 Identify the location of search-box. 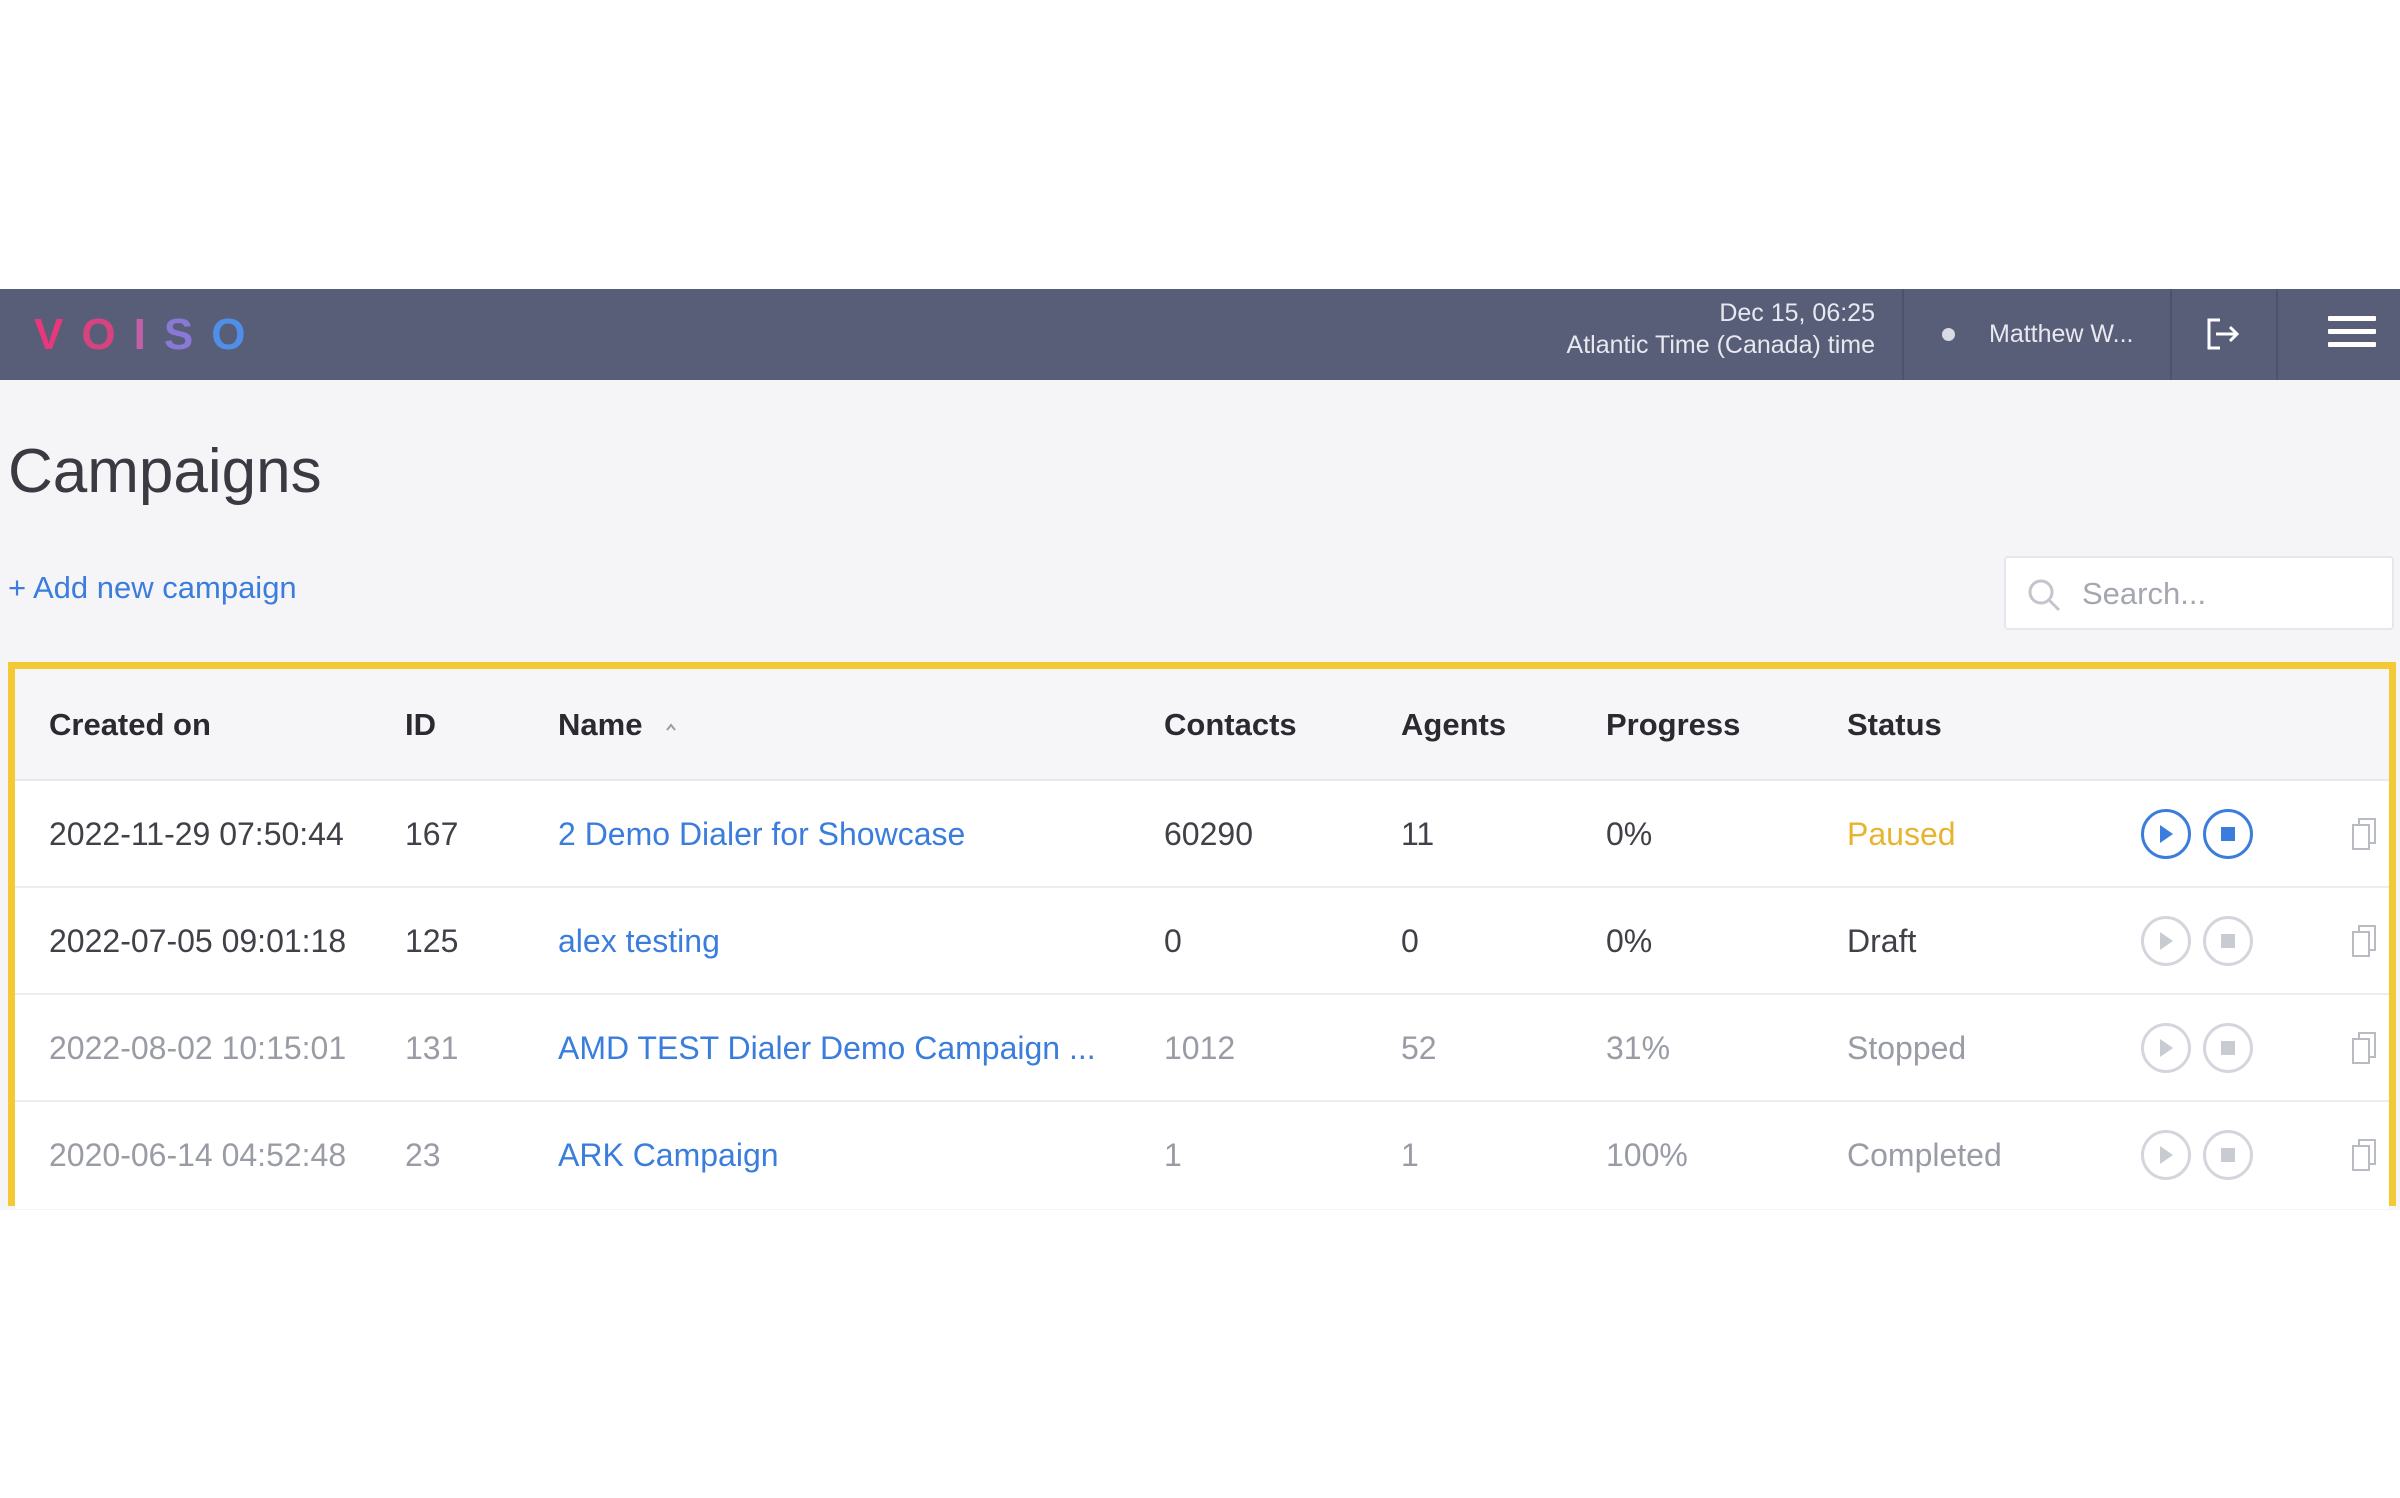
(2199, 593).